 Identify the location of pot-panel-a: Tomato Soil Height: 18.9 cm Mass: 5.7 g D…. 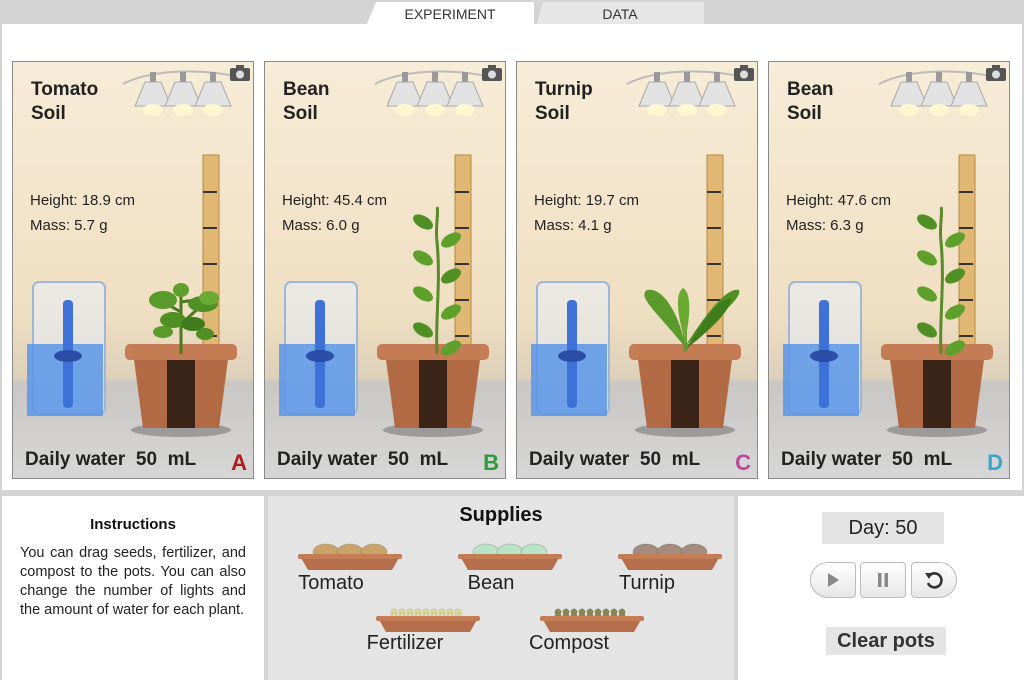
(133, 270).